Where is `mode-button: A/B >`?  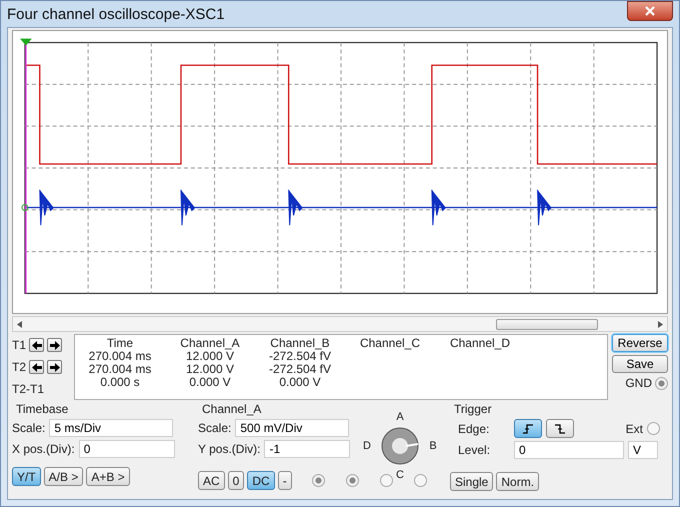 mode-button: A/B > is located at coordinates (64, 476).